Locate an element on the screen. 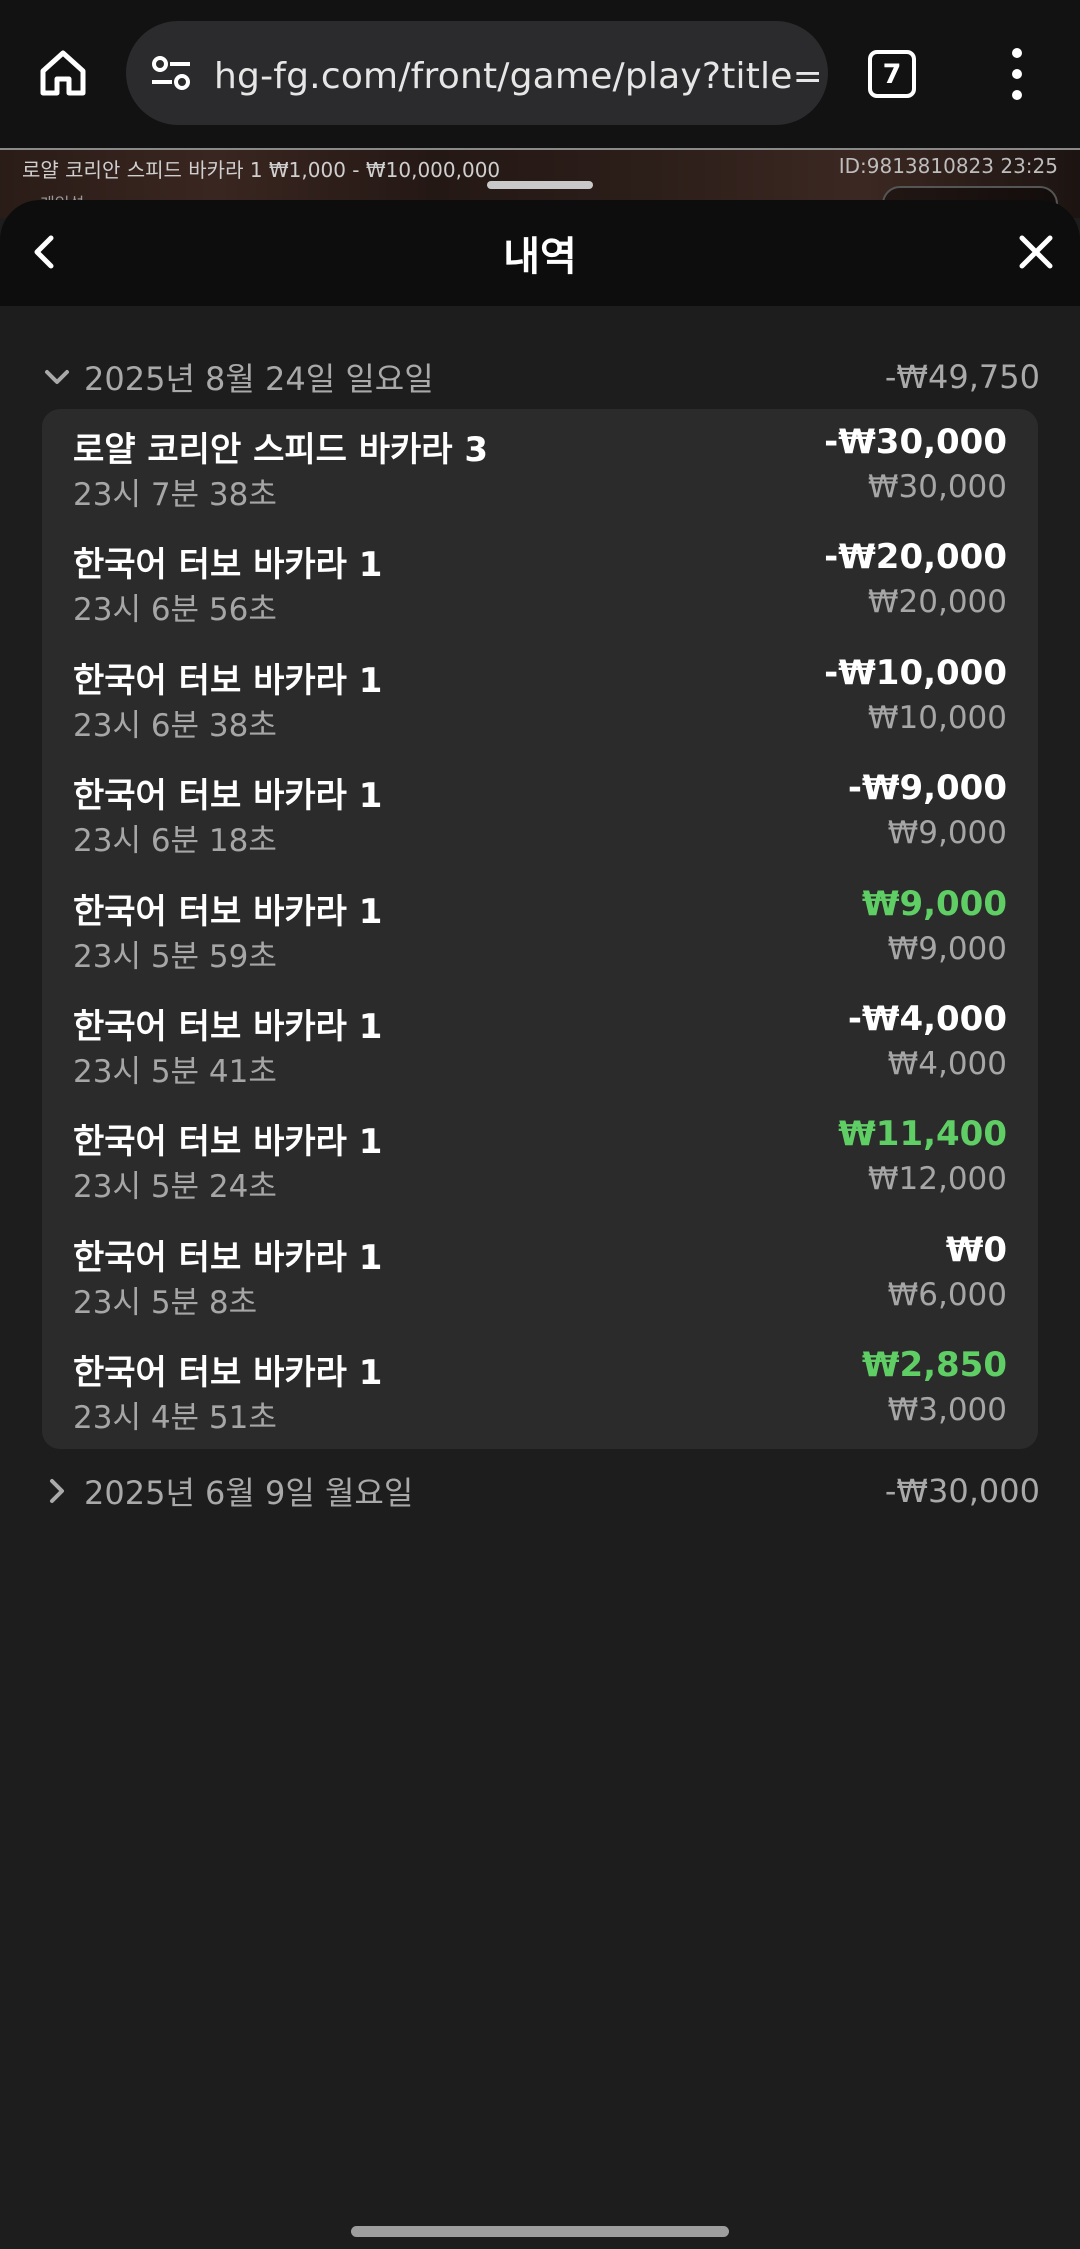  browser-toolbar: hg-fg.com/front/game/play?title=프 7 is located at coordinates (540, 74).